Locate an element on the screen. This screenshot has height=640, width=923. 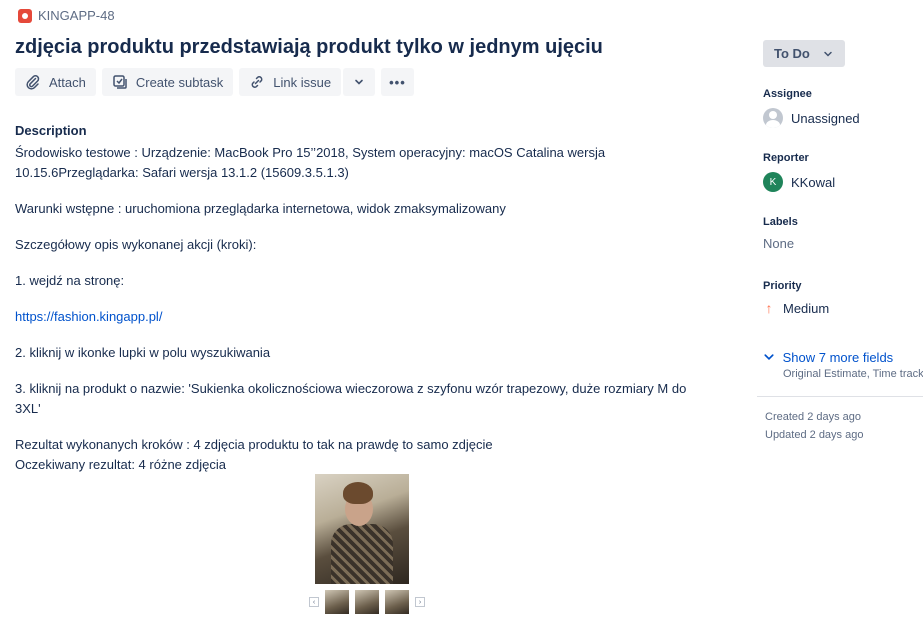
show-more-fields-button: Show 7 more fields is located at coordinates (828, 357).